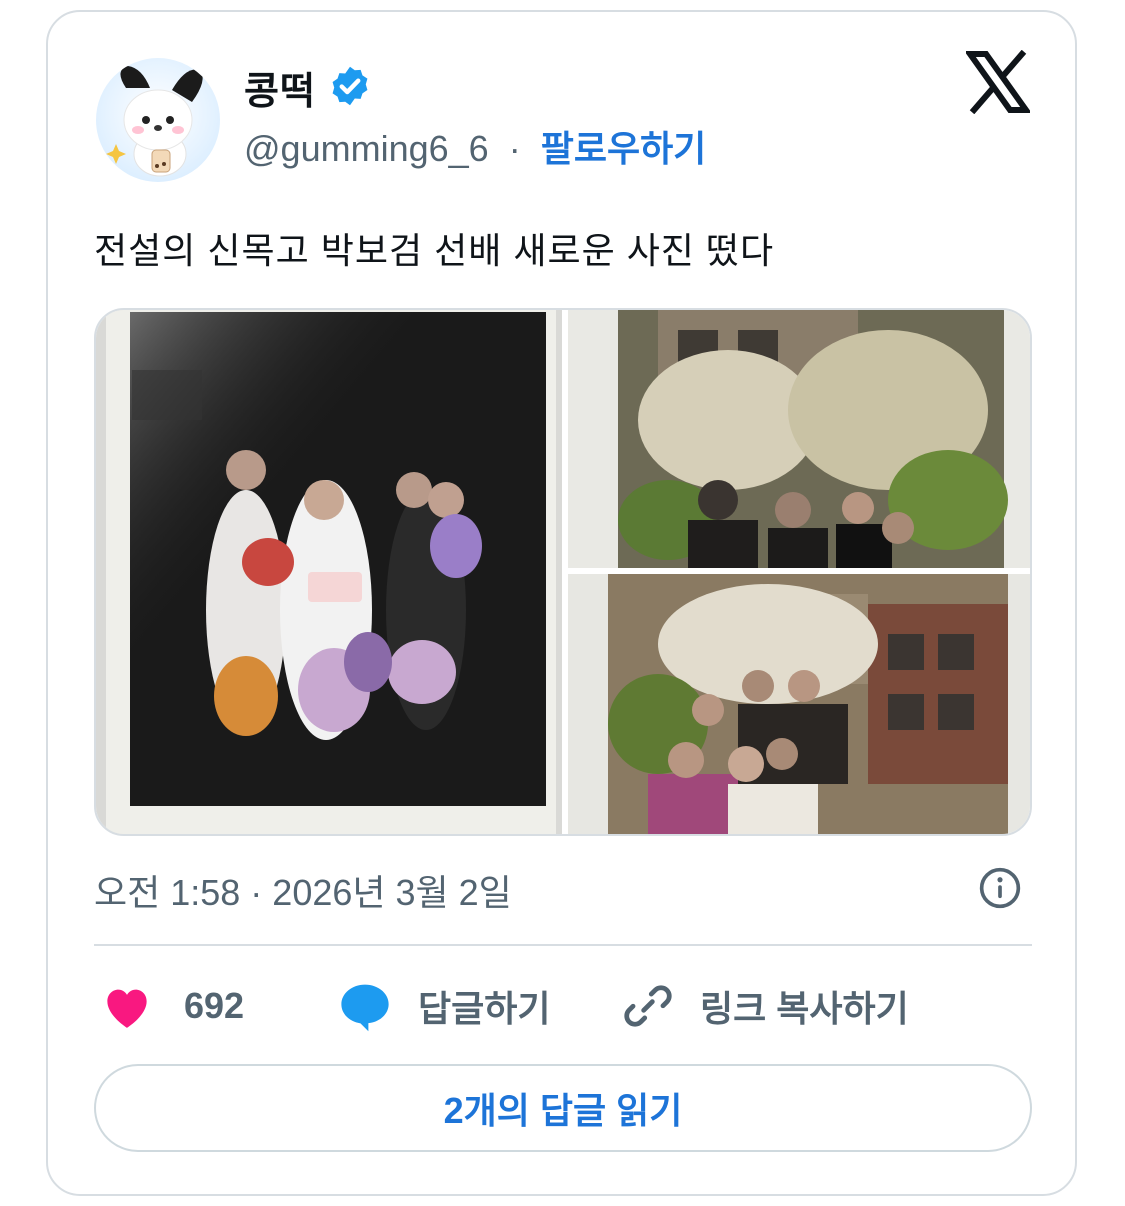  What do you see at coordinates (350, 86) in the screenshot?
I see `verified-badge-icon` at bounding box center [350, 86].